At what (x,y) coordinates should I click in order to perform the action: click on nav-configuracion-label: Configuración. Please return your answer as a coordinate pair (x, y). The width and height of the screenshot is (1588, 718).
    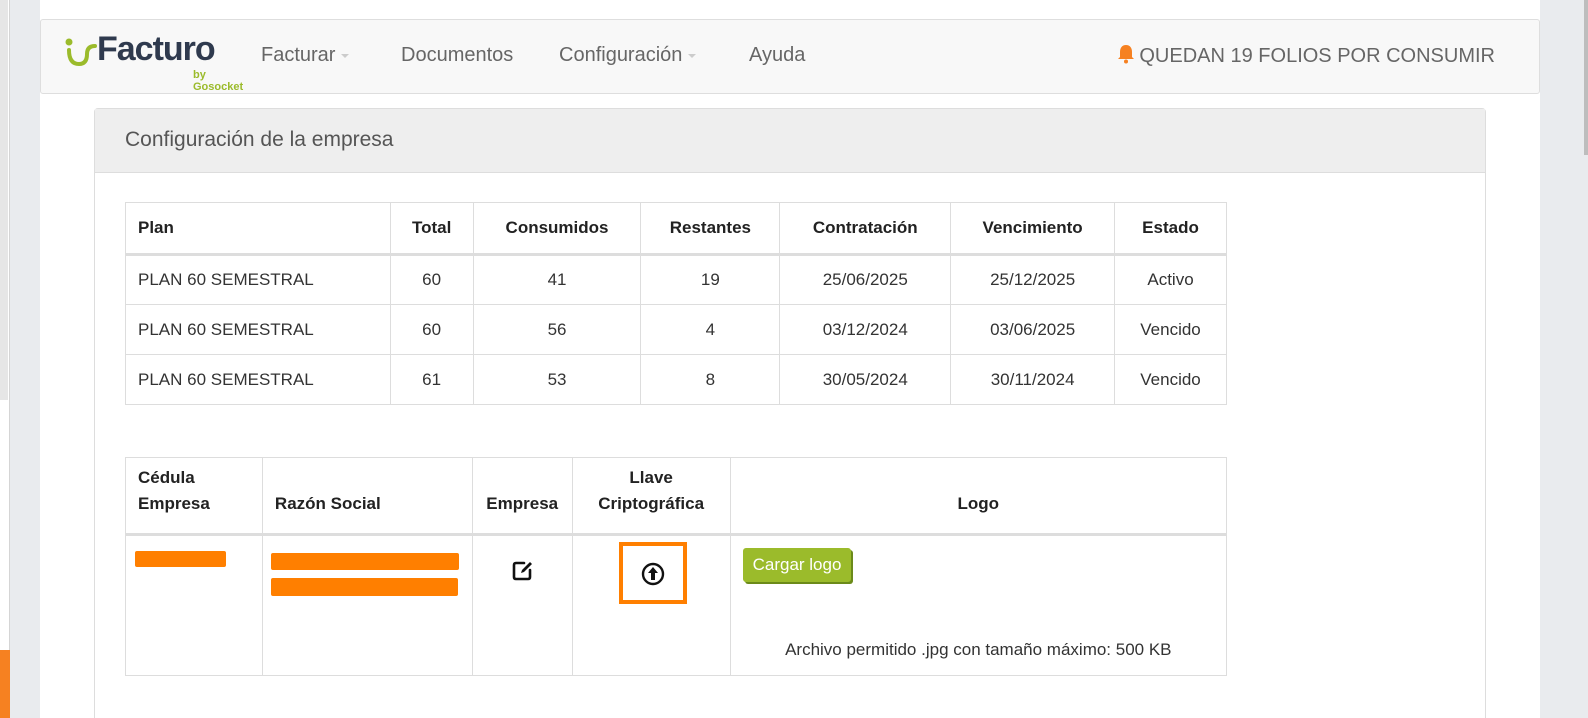
    Looking at the image, I should click on (621, 55).